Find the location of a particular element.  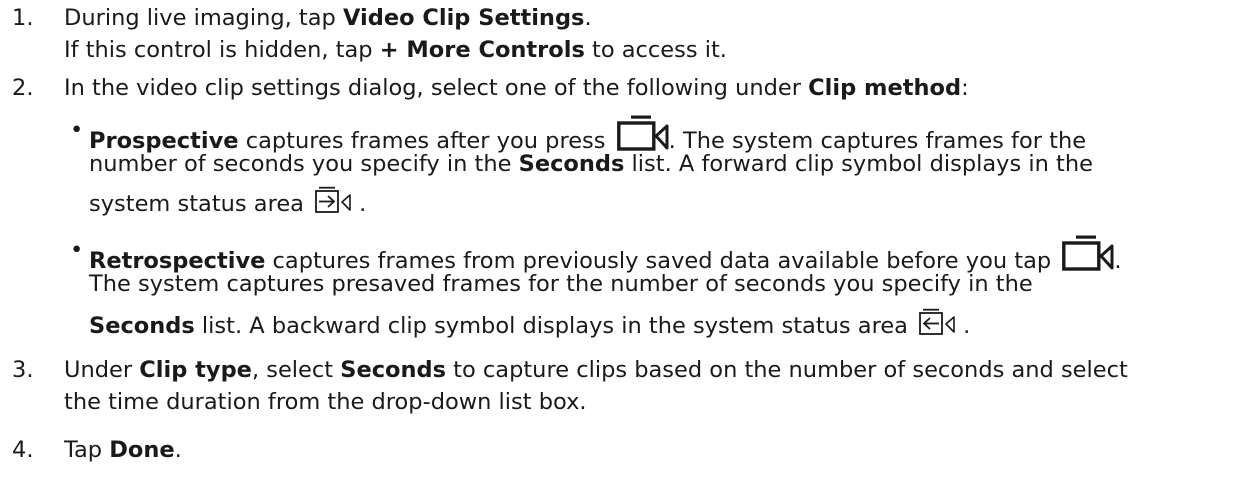

control-name-done: Done is located at coordinates (142, 450).